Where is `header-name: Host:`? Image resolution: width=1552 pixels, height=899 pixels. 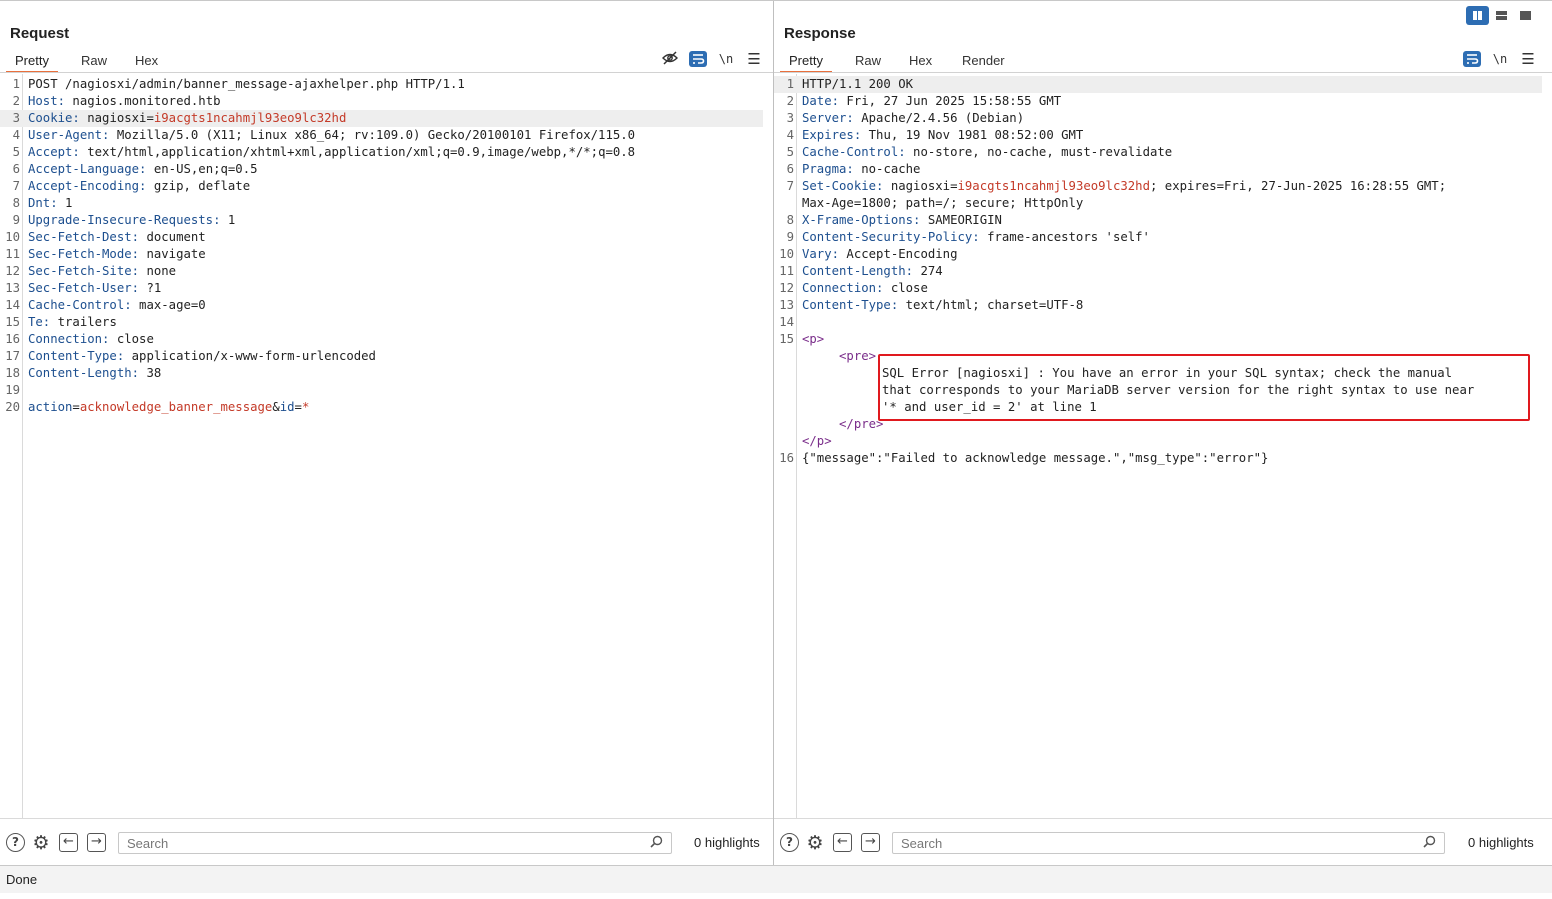 header-name: Host: is located at coordinates (47, 101).